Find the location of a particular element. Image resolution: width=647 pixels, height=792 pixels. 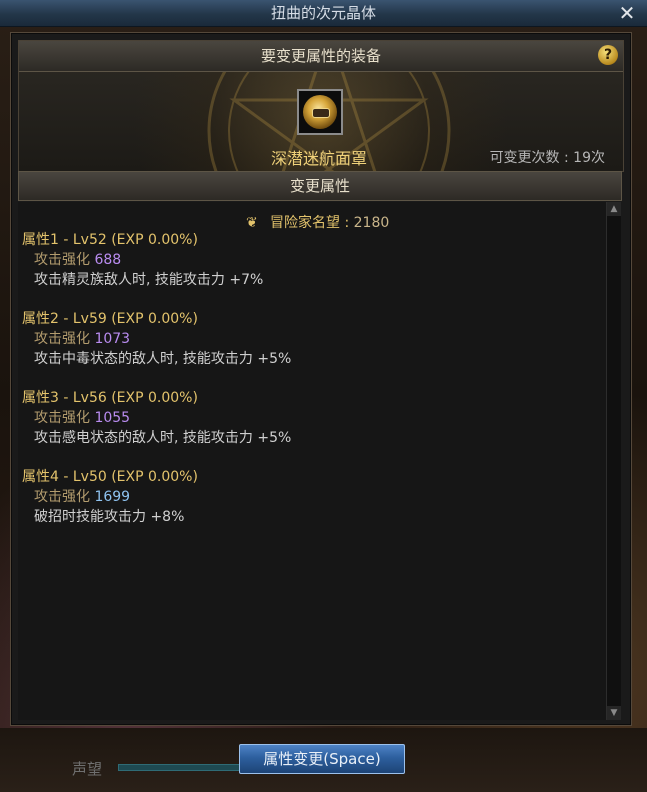

diving-mask-icon is located at coordinates (320, 112).